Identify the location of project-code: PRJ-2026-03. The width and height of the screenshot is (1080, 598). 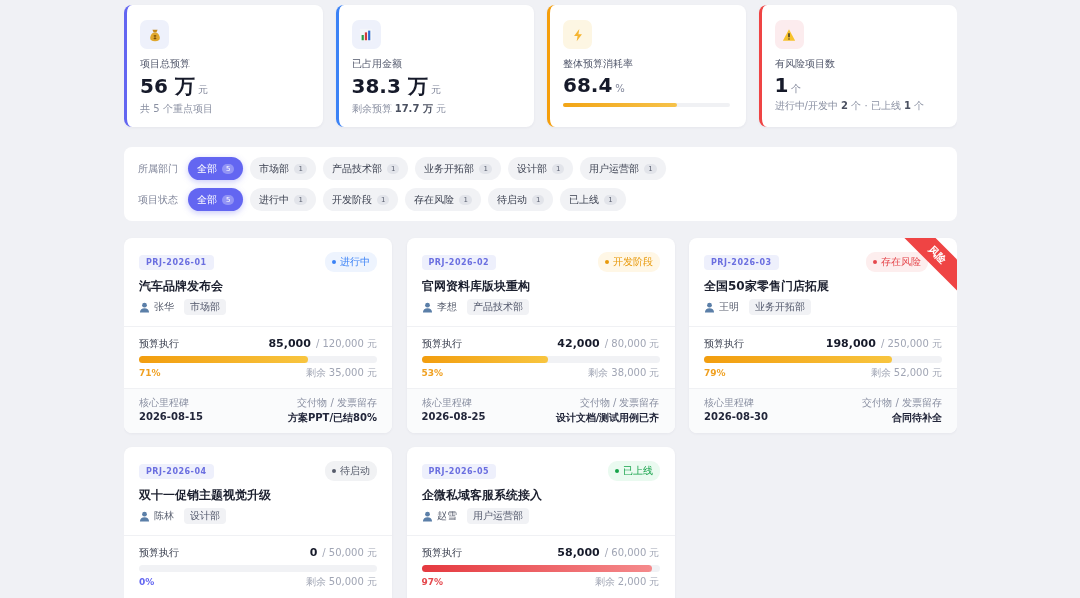
(741, 262).